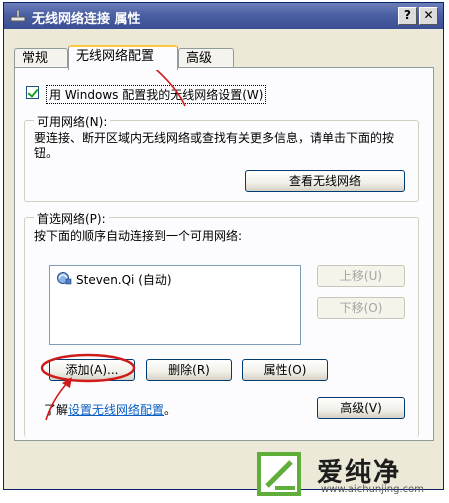 Image resolution: width=449 pixels, height=503 pixels. What do you see at coordinates (325, 181) in the screenshot?
I see `view-wireless-networks-button: 查看无线网络` at bounding box center [325, 181].